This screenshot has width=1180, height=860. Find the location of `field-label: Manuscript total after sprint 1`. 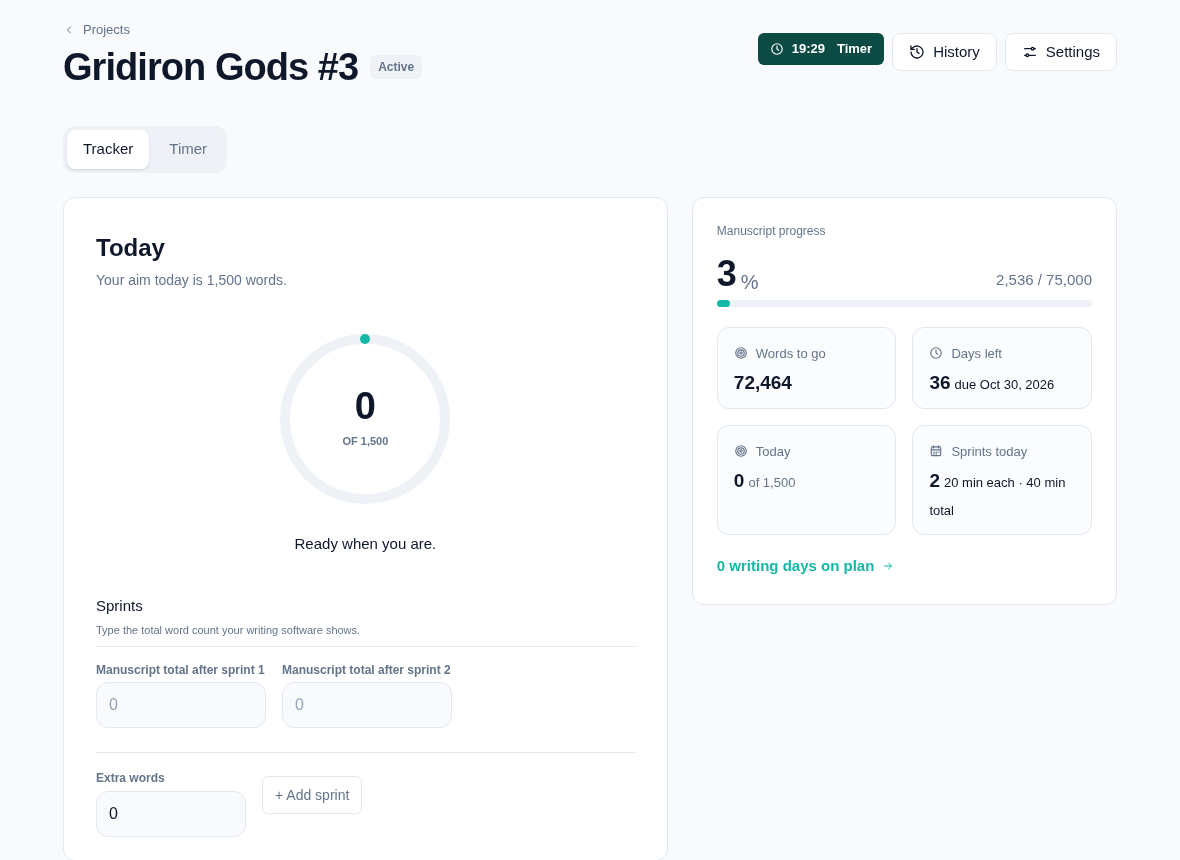

field-label: Manuscript total after sprint 1 is located at coordinates (181, 670).